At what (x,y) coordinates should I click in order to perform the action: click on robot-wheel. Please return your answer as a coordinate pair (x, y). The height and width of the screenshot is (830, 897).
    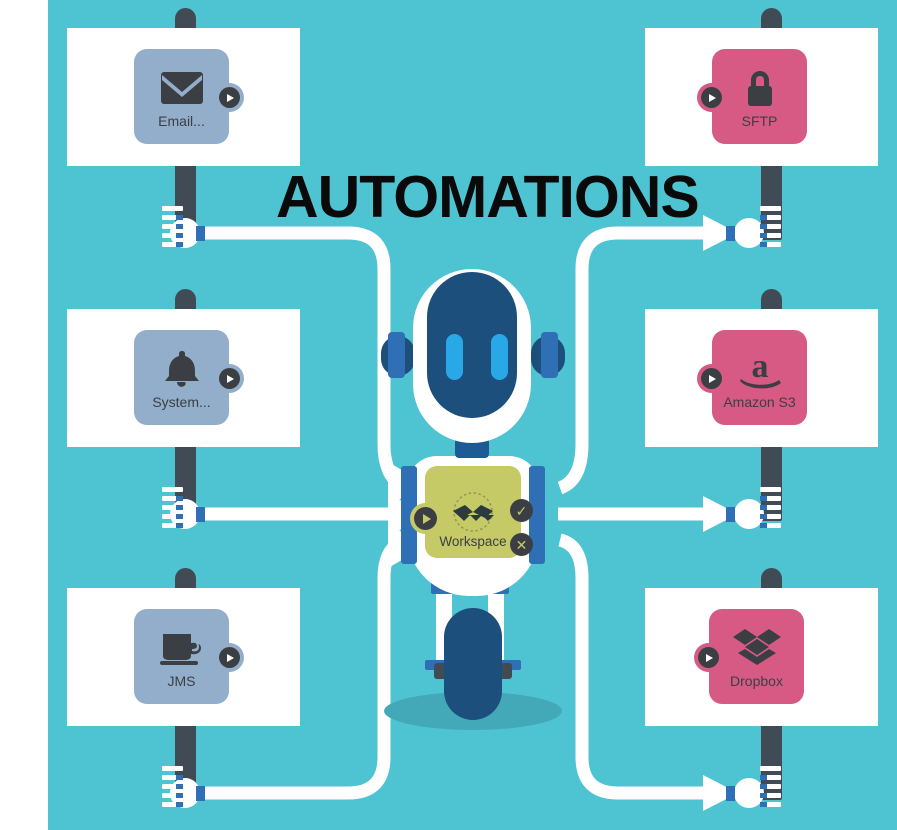
    Looking at the image, I should click on (473, 664).